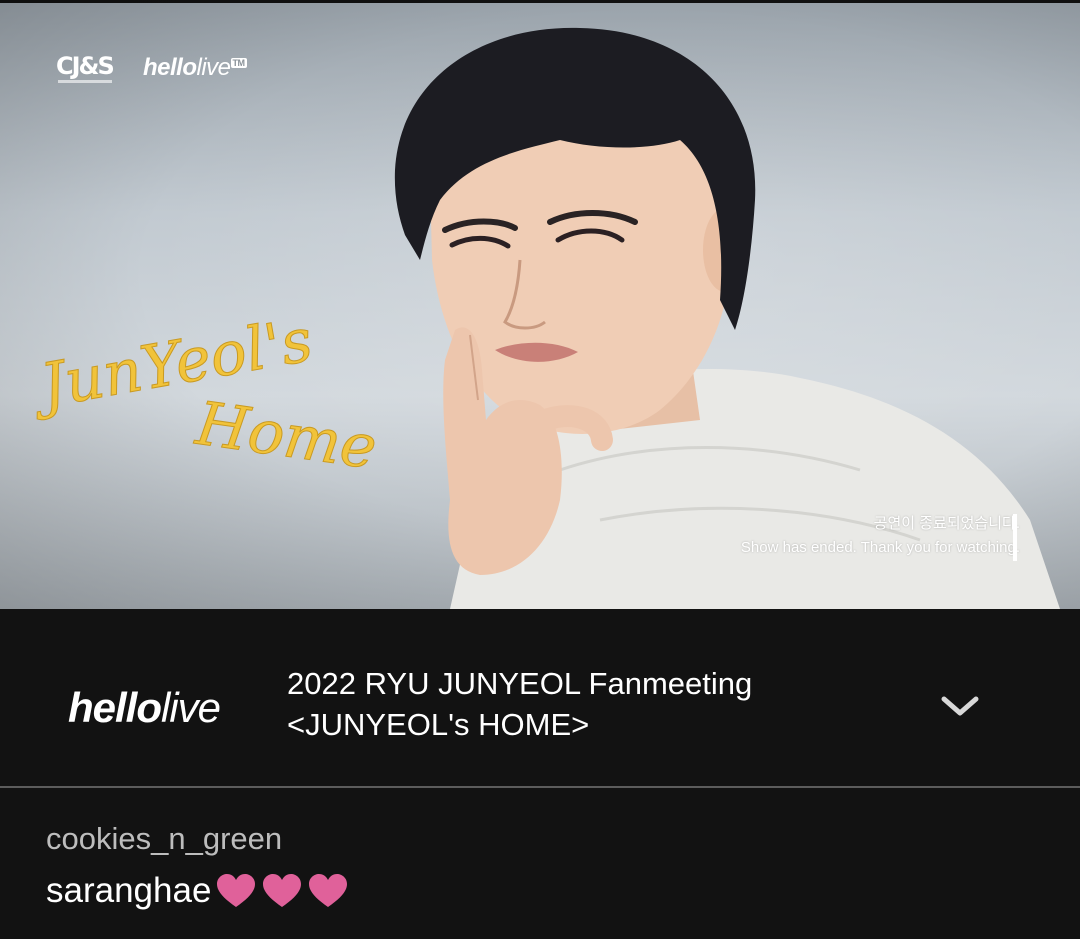  Describe the element at coordinates (880, 547) in the screenshot. I see `show-ended-english: Show has ended. Thank you for watching.` at that location.